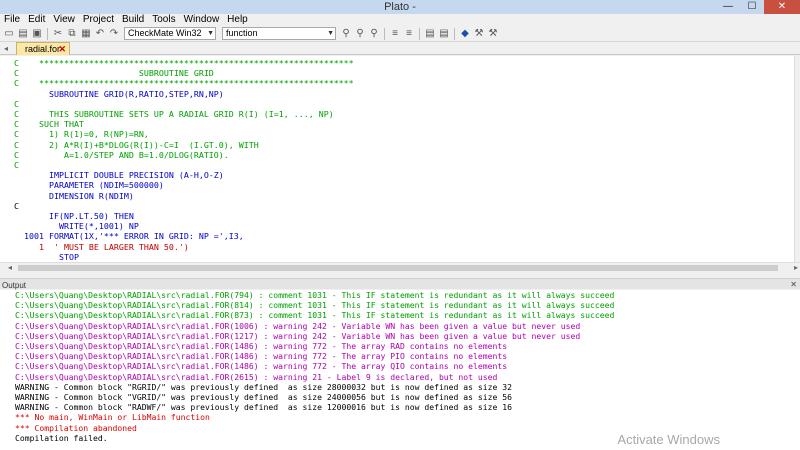  Describe the element at coordinates (346, 34) in the screenshot. I see `find-icon: ⚲` at that location.